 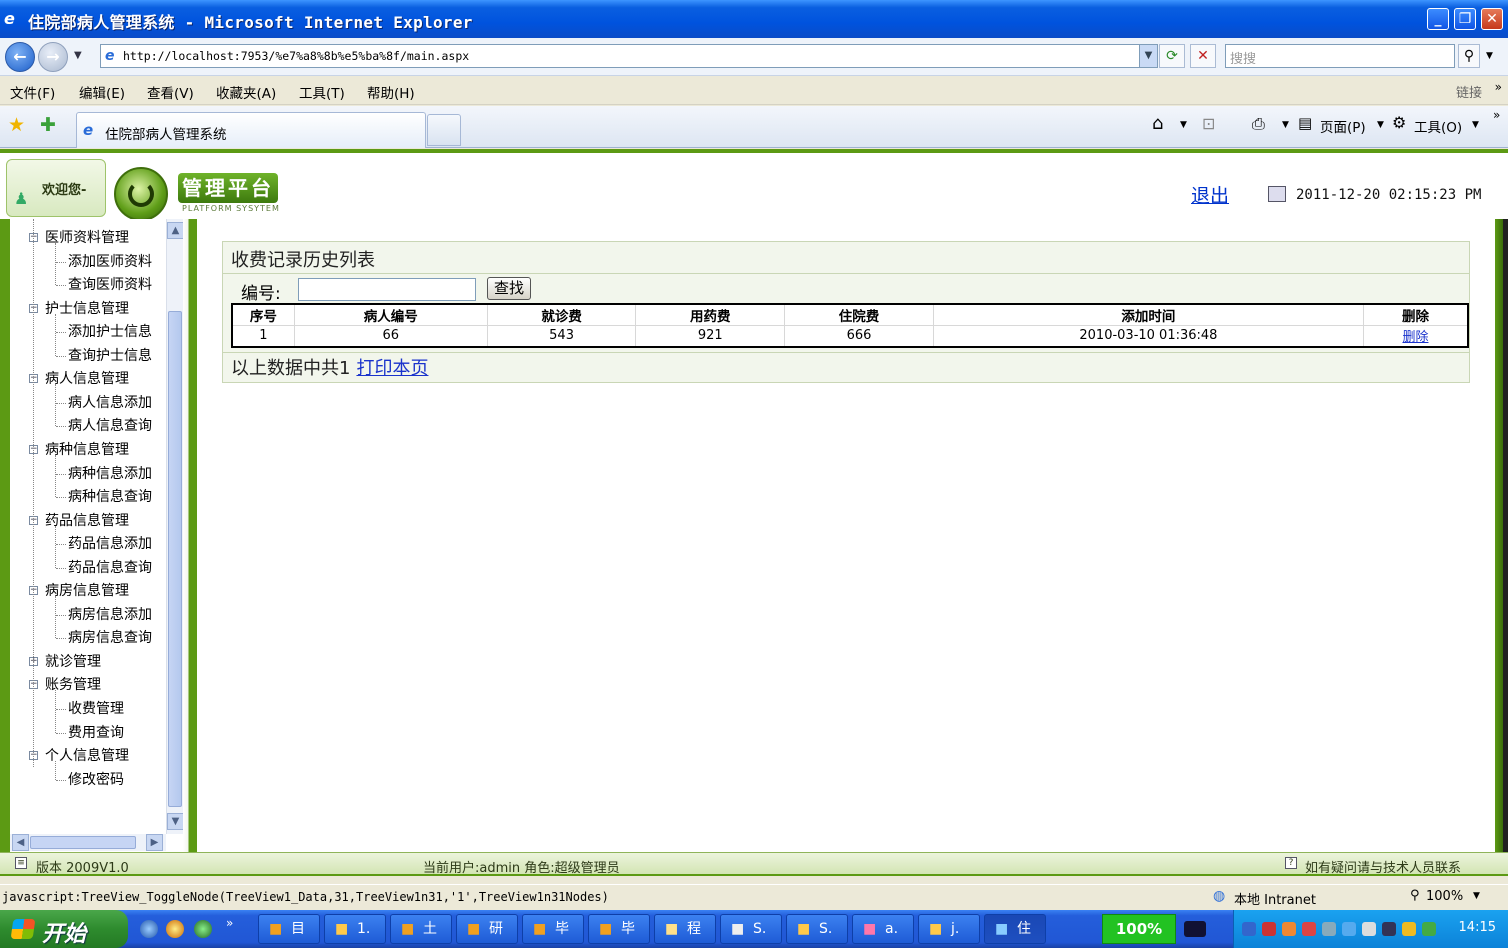 I want to click on app-quicklaunch-icon, so click(x=203, y=929).